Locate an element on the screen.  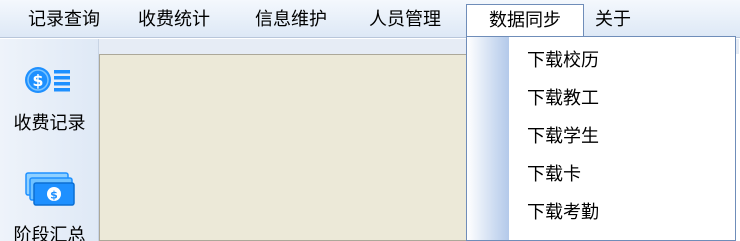
menu-item-download-students: 下载学生 is located at coordinates (563, 137).